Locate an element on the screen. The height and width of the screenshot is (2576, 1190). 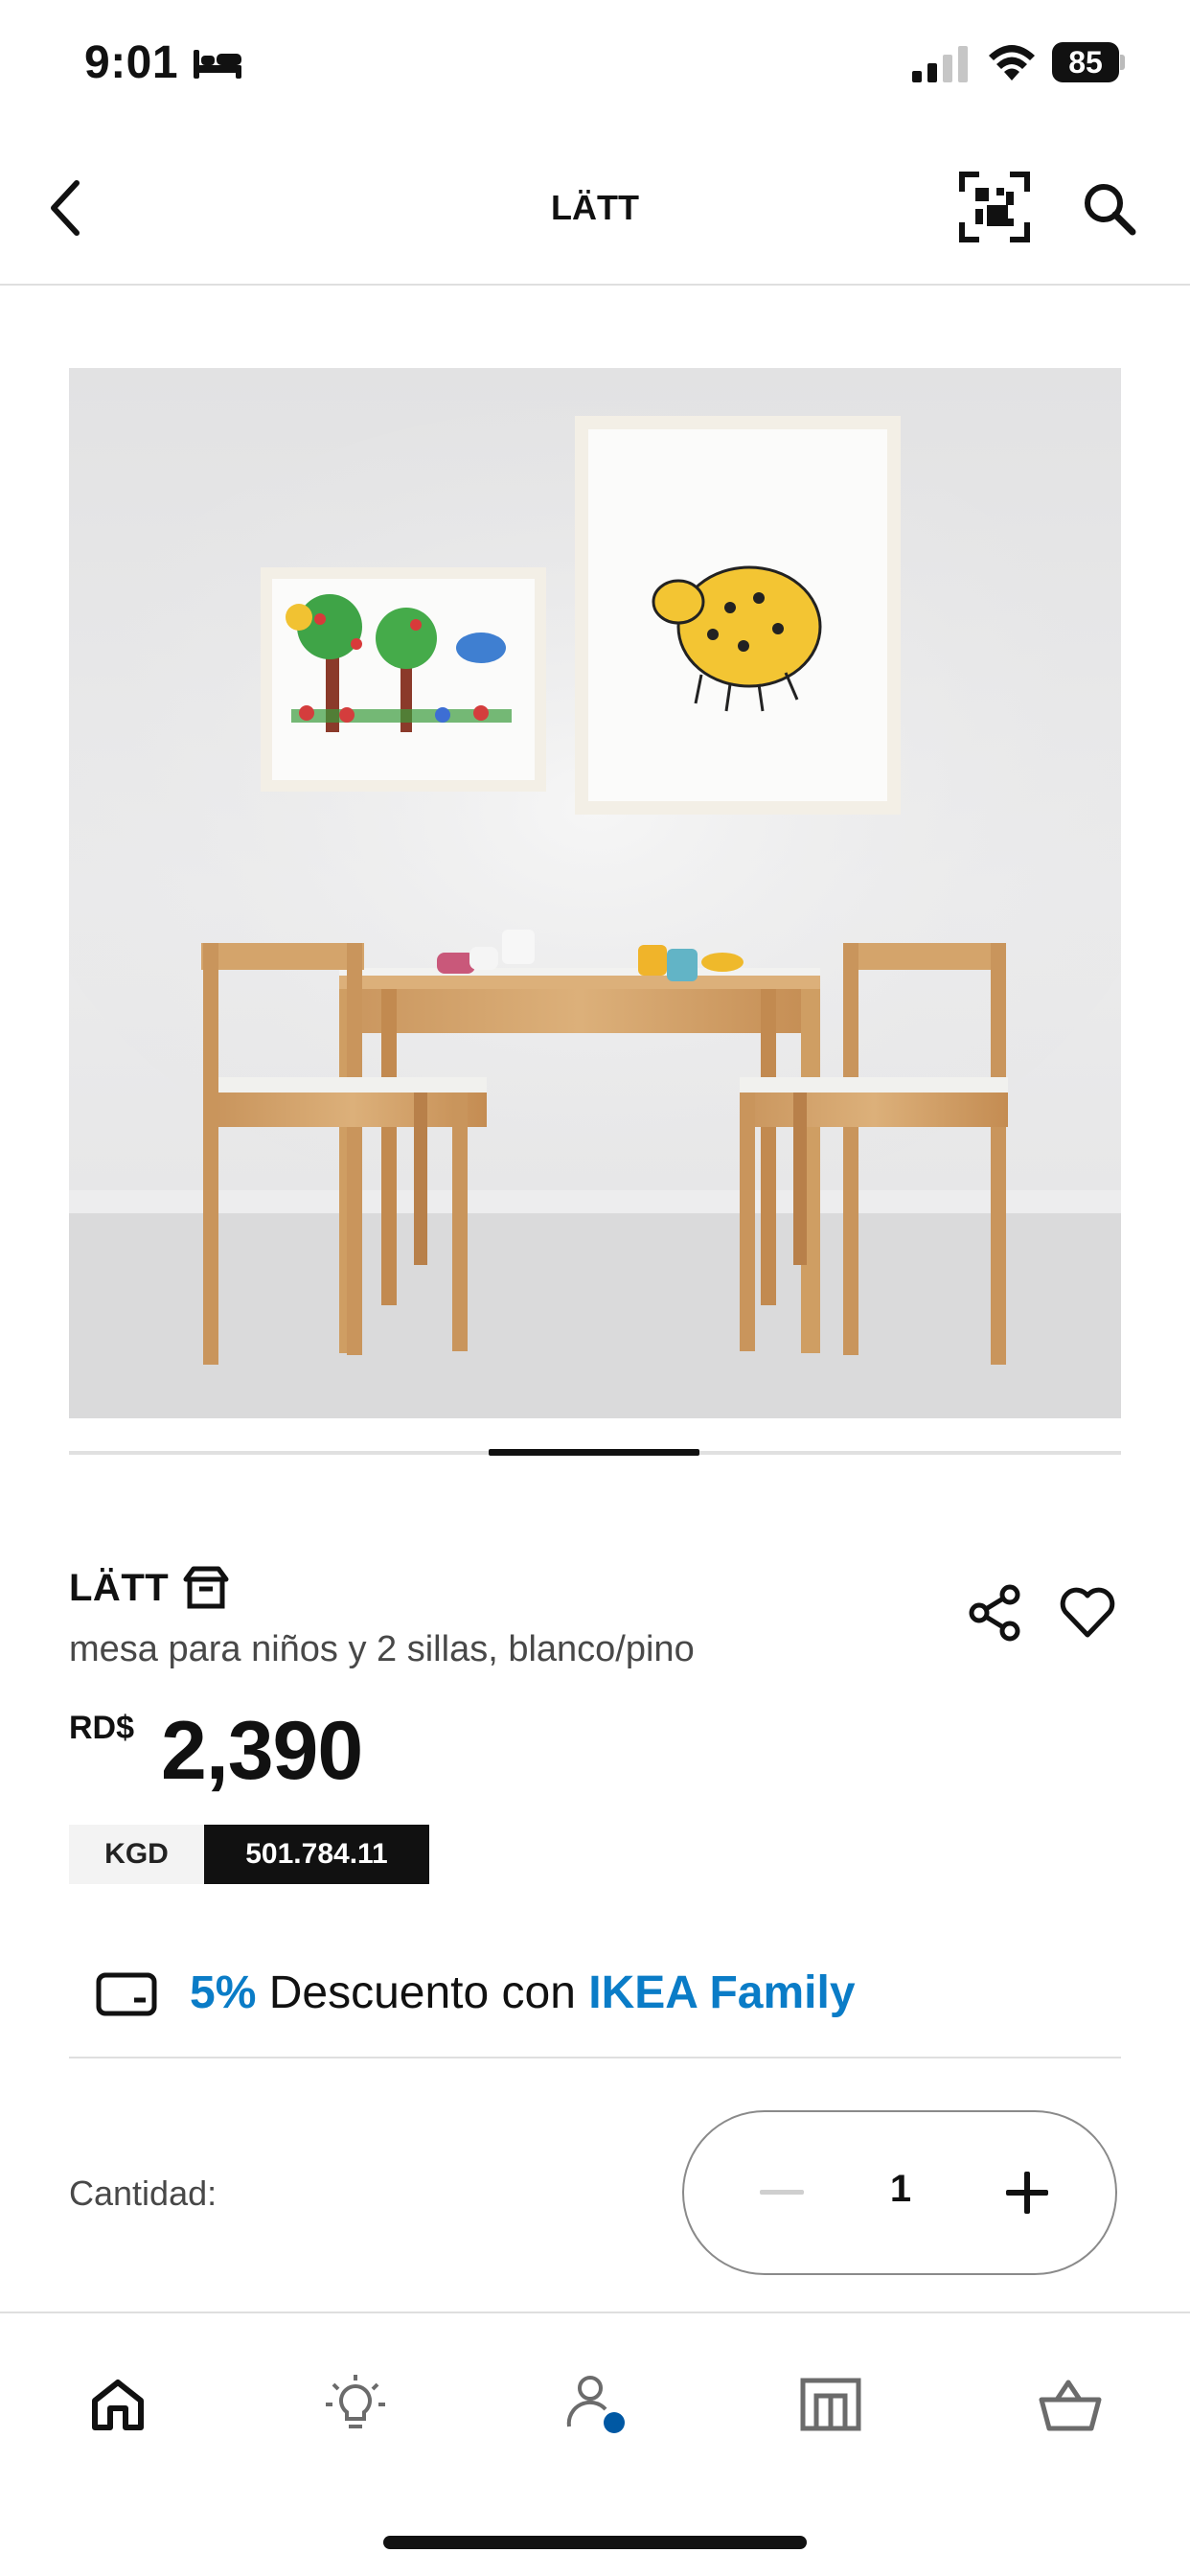
product-name: LÄTT is located at coordinates (120, 1587).